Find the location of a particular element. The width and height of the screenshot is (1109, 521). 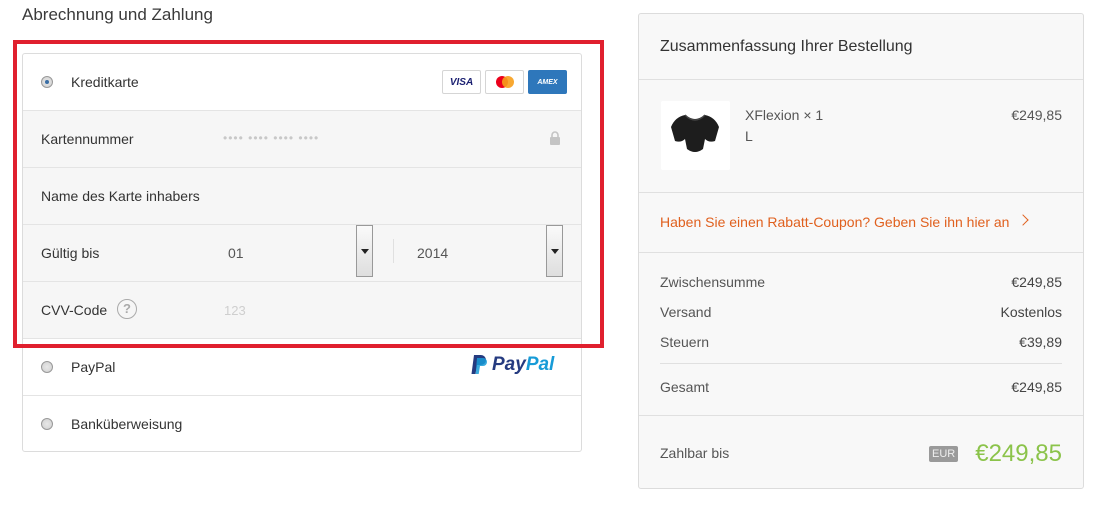

paypal-wordmark: PayPal is located at coordinates (523, 364).